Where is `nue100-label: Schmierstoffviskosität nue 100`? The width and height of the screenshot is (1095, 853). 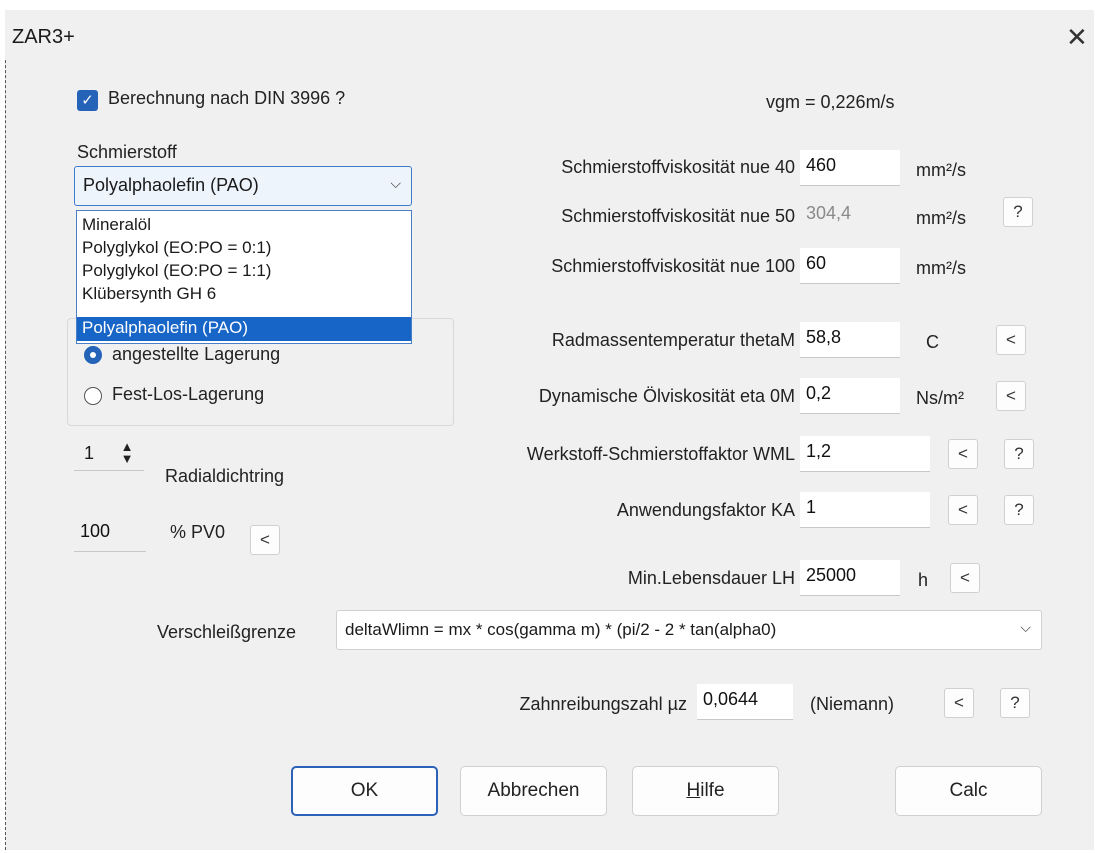
nue100-label: Schmierstoffviskosität nue 100 is located at coordinates (673, 266).